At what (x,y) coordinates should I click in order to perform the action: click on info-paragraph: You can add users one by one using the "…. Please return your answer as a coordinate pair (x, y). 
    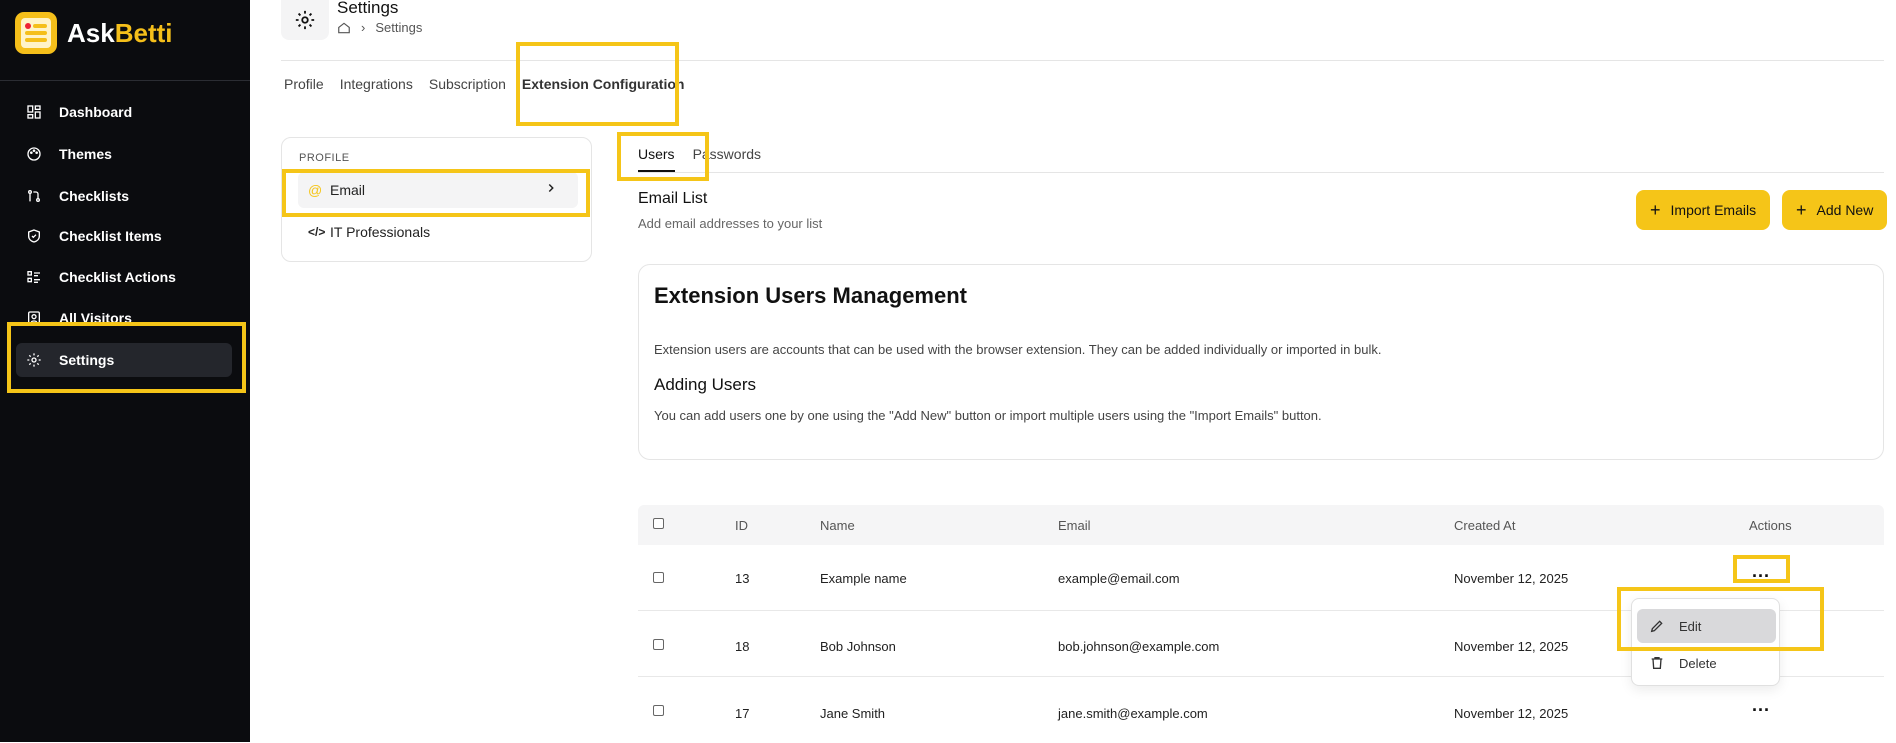
    Looking at the image, I should click on (988, 415).